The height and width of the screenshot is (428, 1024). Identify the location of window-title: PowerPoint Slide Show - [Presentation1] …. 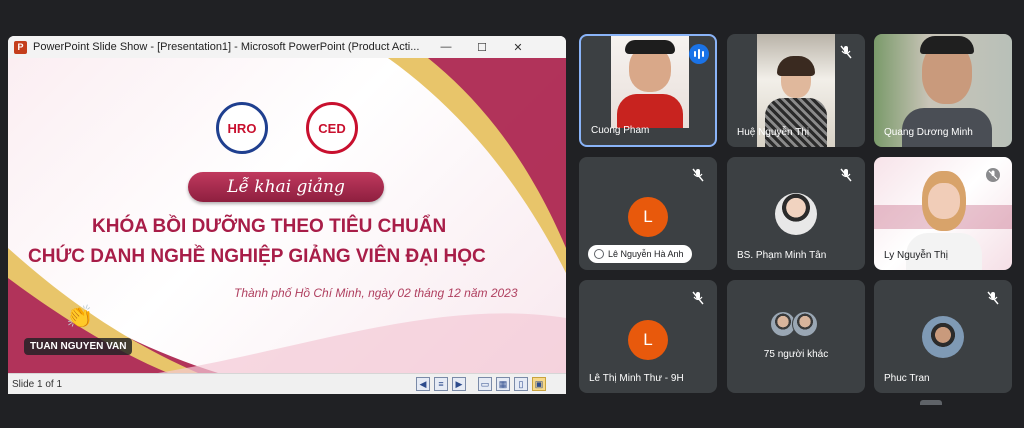
(226, 47).